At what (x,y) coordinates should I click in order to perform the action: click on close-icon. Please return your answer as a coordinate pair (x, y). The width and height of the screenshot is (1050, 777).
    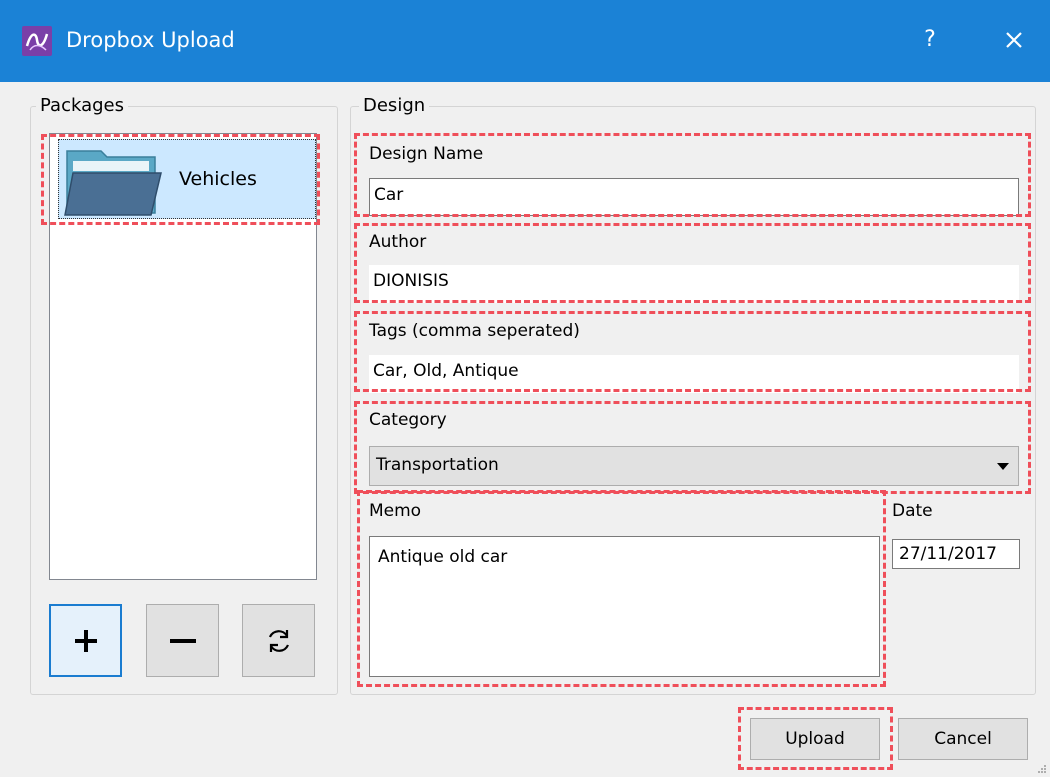
    Looking at the image, I should click on (1014, 40).